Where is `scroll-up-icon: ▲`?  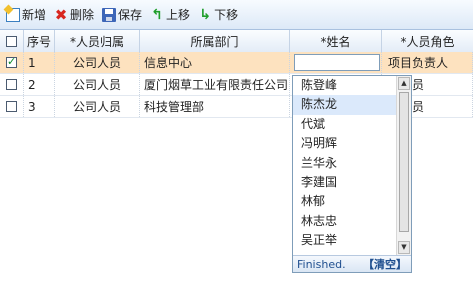
scroll-up-icon: ▲ is located at coordinates (404, 83).